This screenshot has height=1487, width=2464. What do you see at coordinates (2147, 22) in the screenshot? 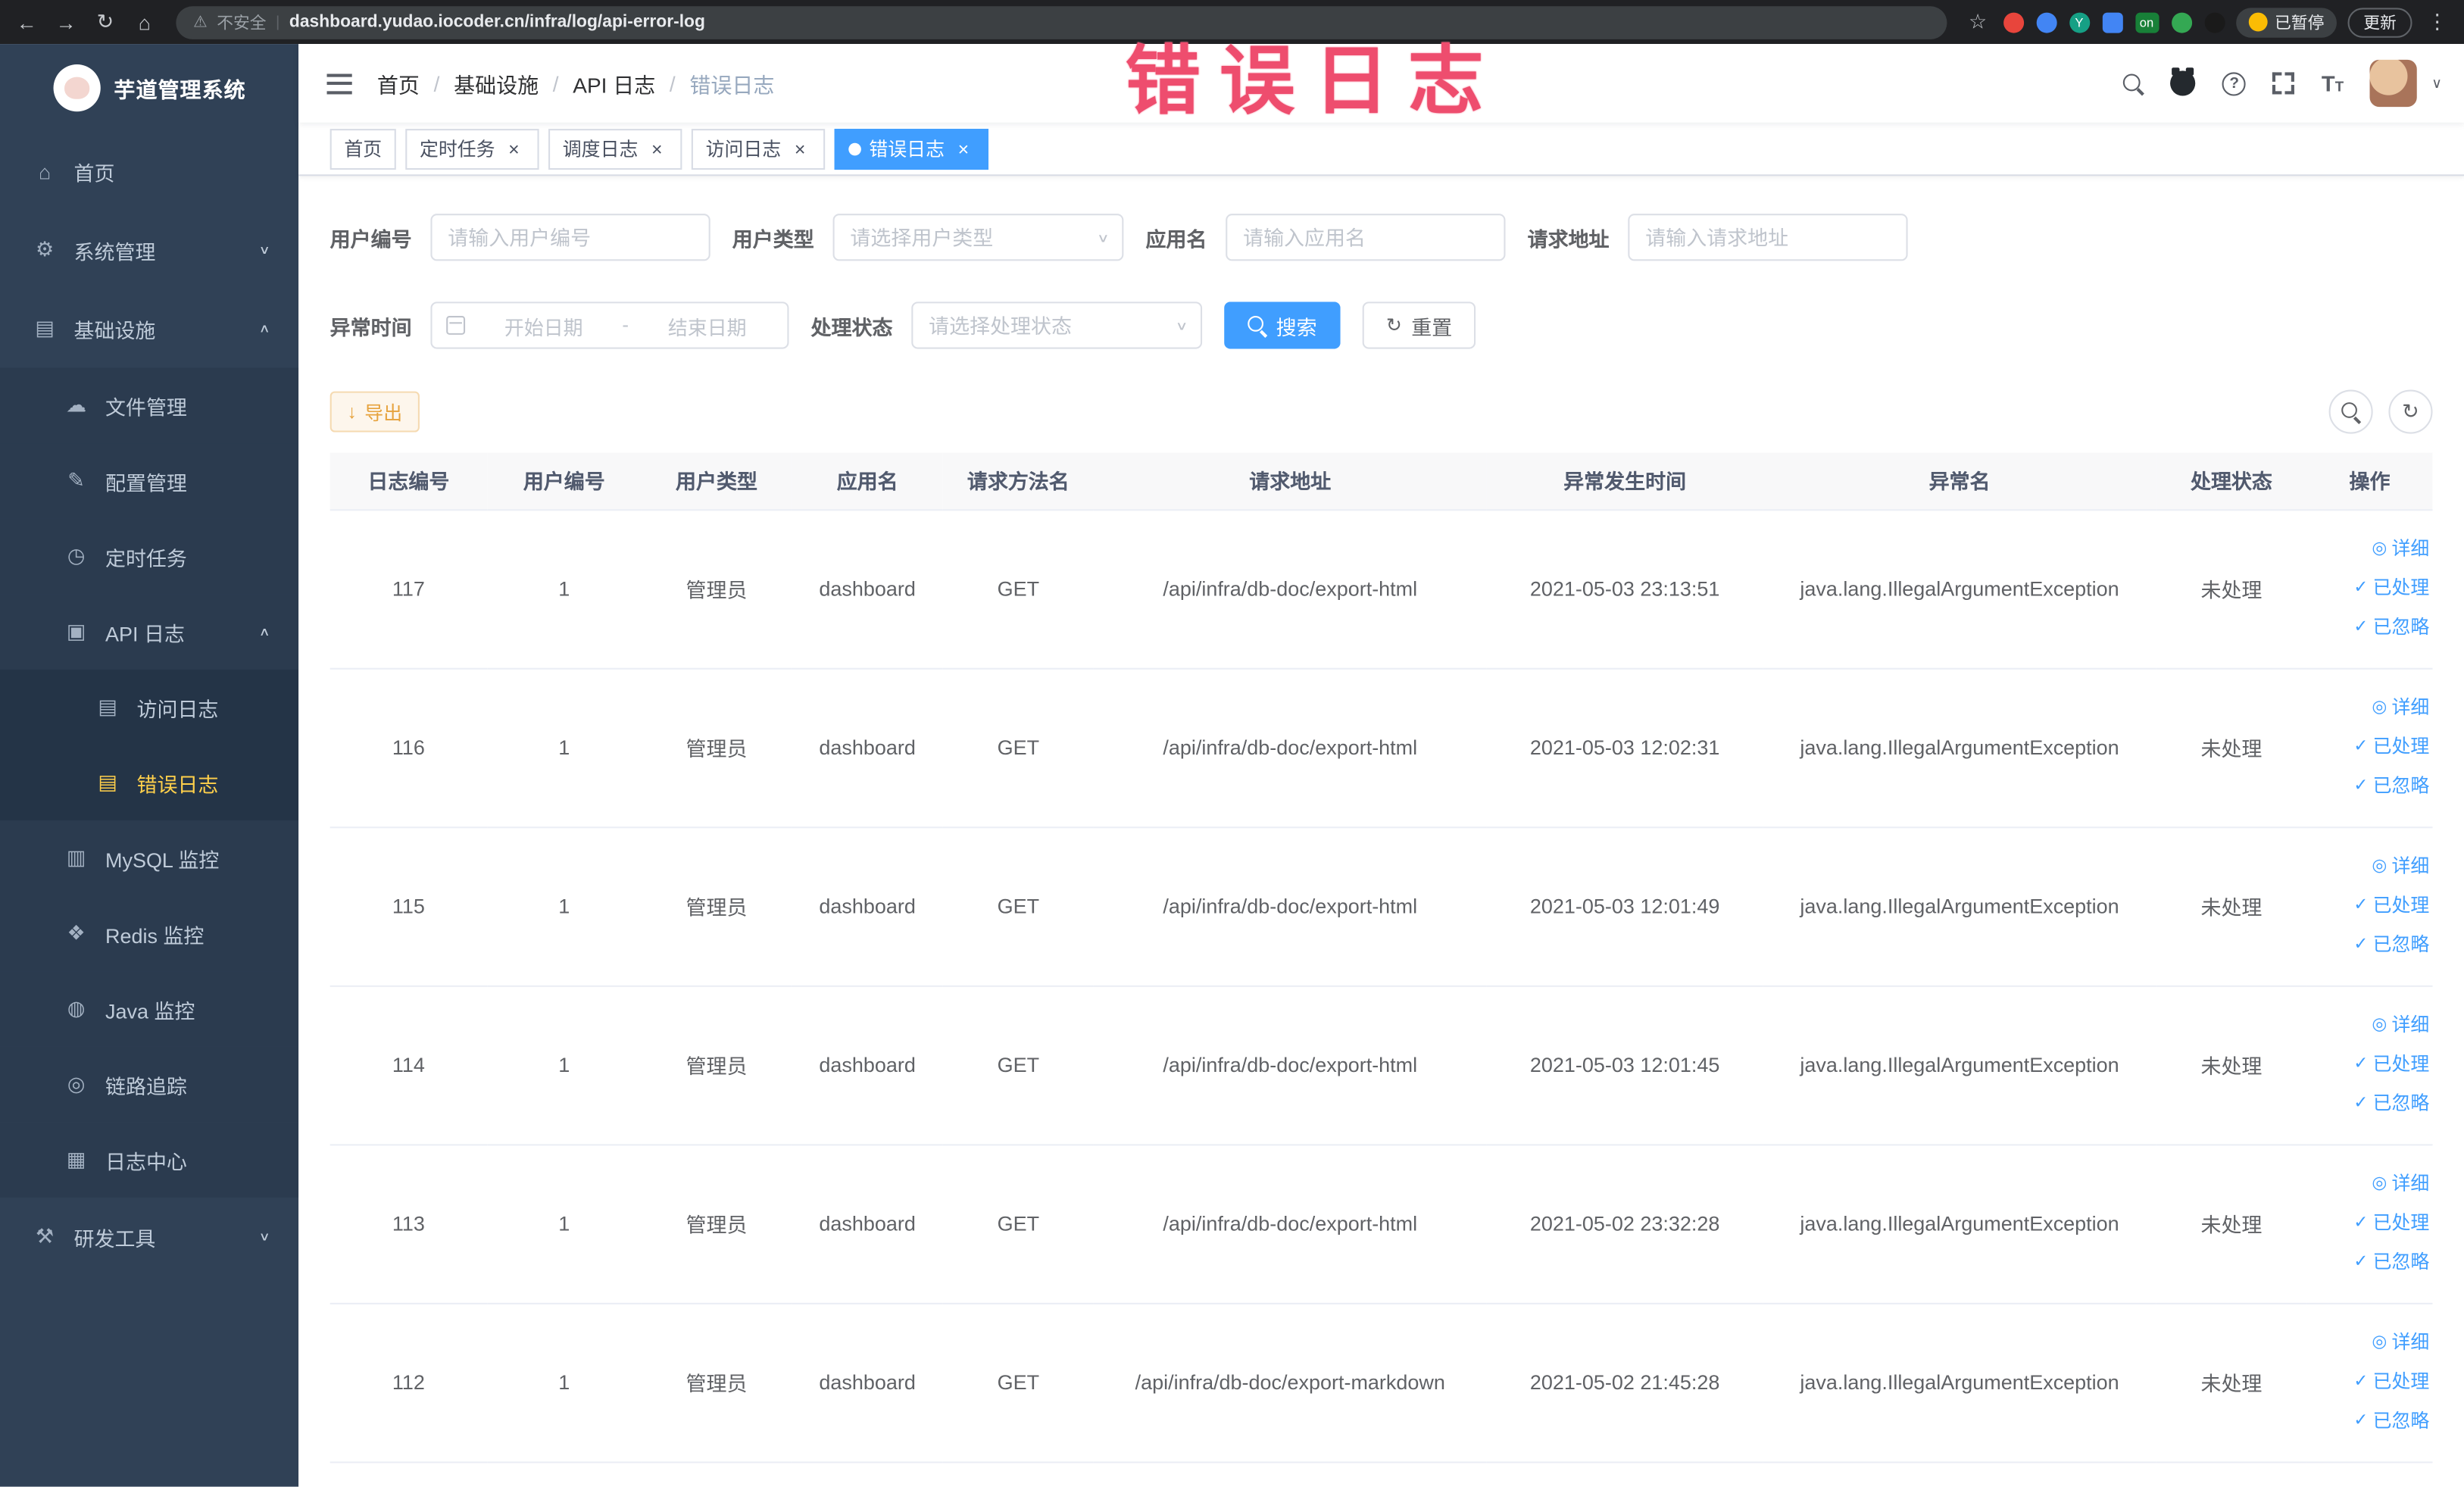
I see `extension-icon-on-badge: on` at bounding box center [2147, 22].